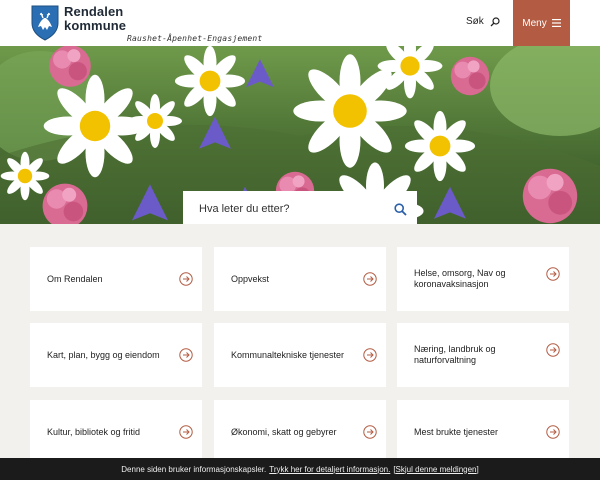 This screenshot has width=600, height=480. What do you see at coordinates (95, 25) in the screenshot?
I see `brand-line-2: kommune` at bounding box center [95, 25].